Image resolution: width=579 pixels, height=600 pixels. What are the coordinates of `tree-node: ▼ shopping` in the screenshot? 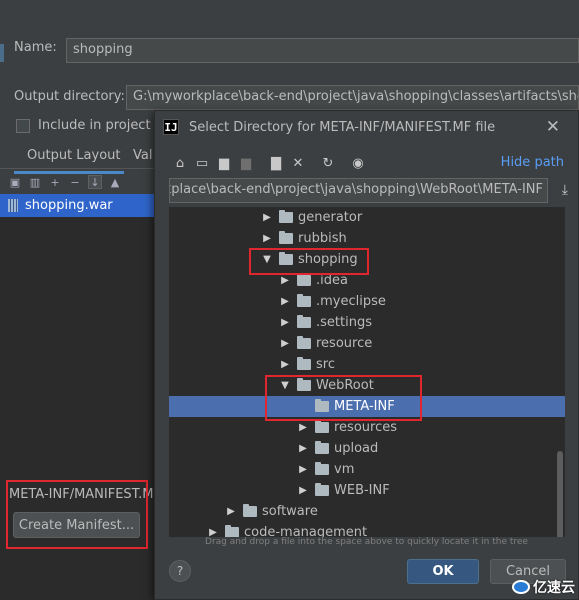 It's located at (367, 259).